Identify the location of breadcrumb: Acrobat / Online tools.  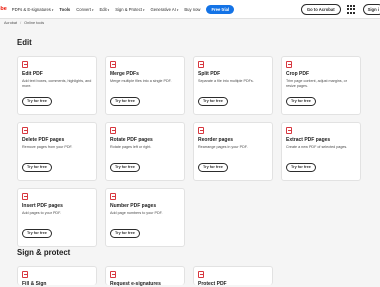
(24, 23).